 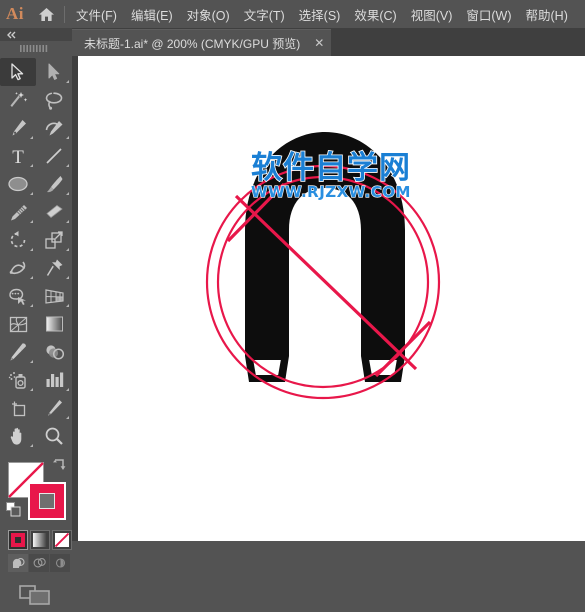 I want to click on menu-view: 视图(V), so click(x=432, y=14).